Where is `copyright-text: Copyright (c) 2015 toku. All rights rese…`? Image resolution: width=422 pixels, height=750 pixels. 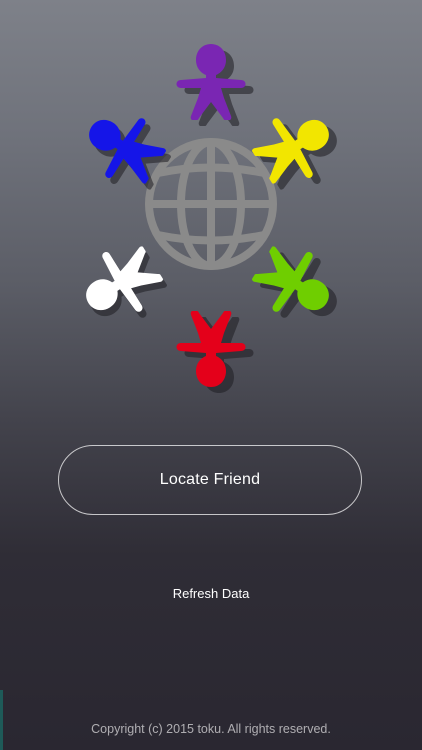 copyright-text: Copyright (c) 2015 toku. All rights rese… is located at coordinates (211, 729).